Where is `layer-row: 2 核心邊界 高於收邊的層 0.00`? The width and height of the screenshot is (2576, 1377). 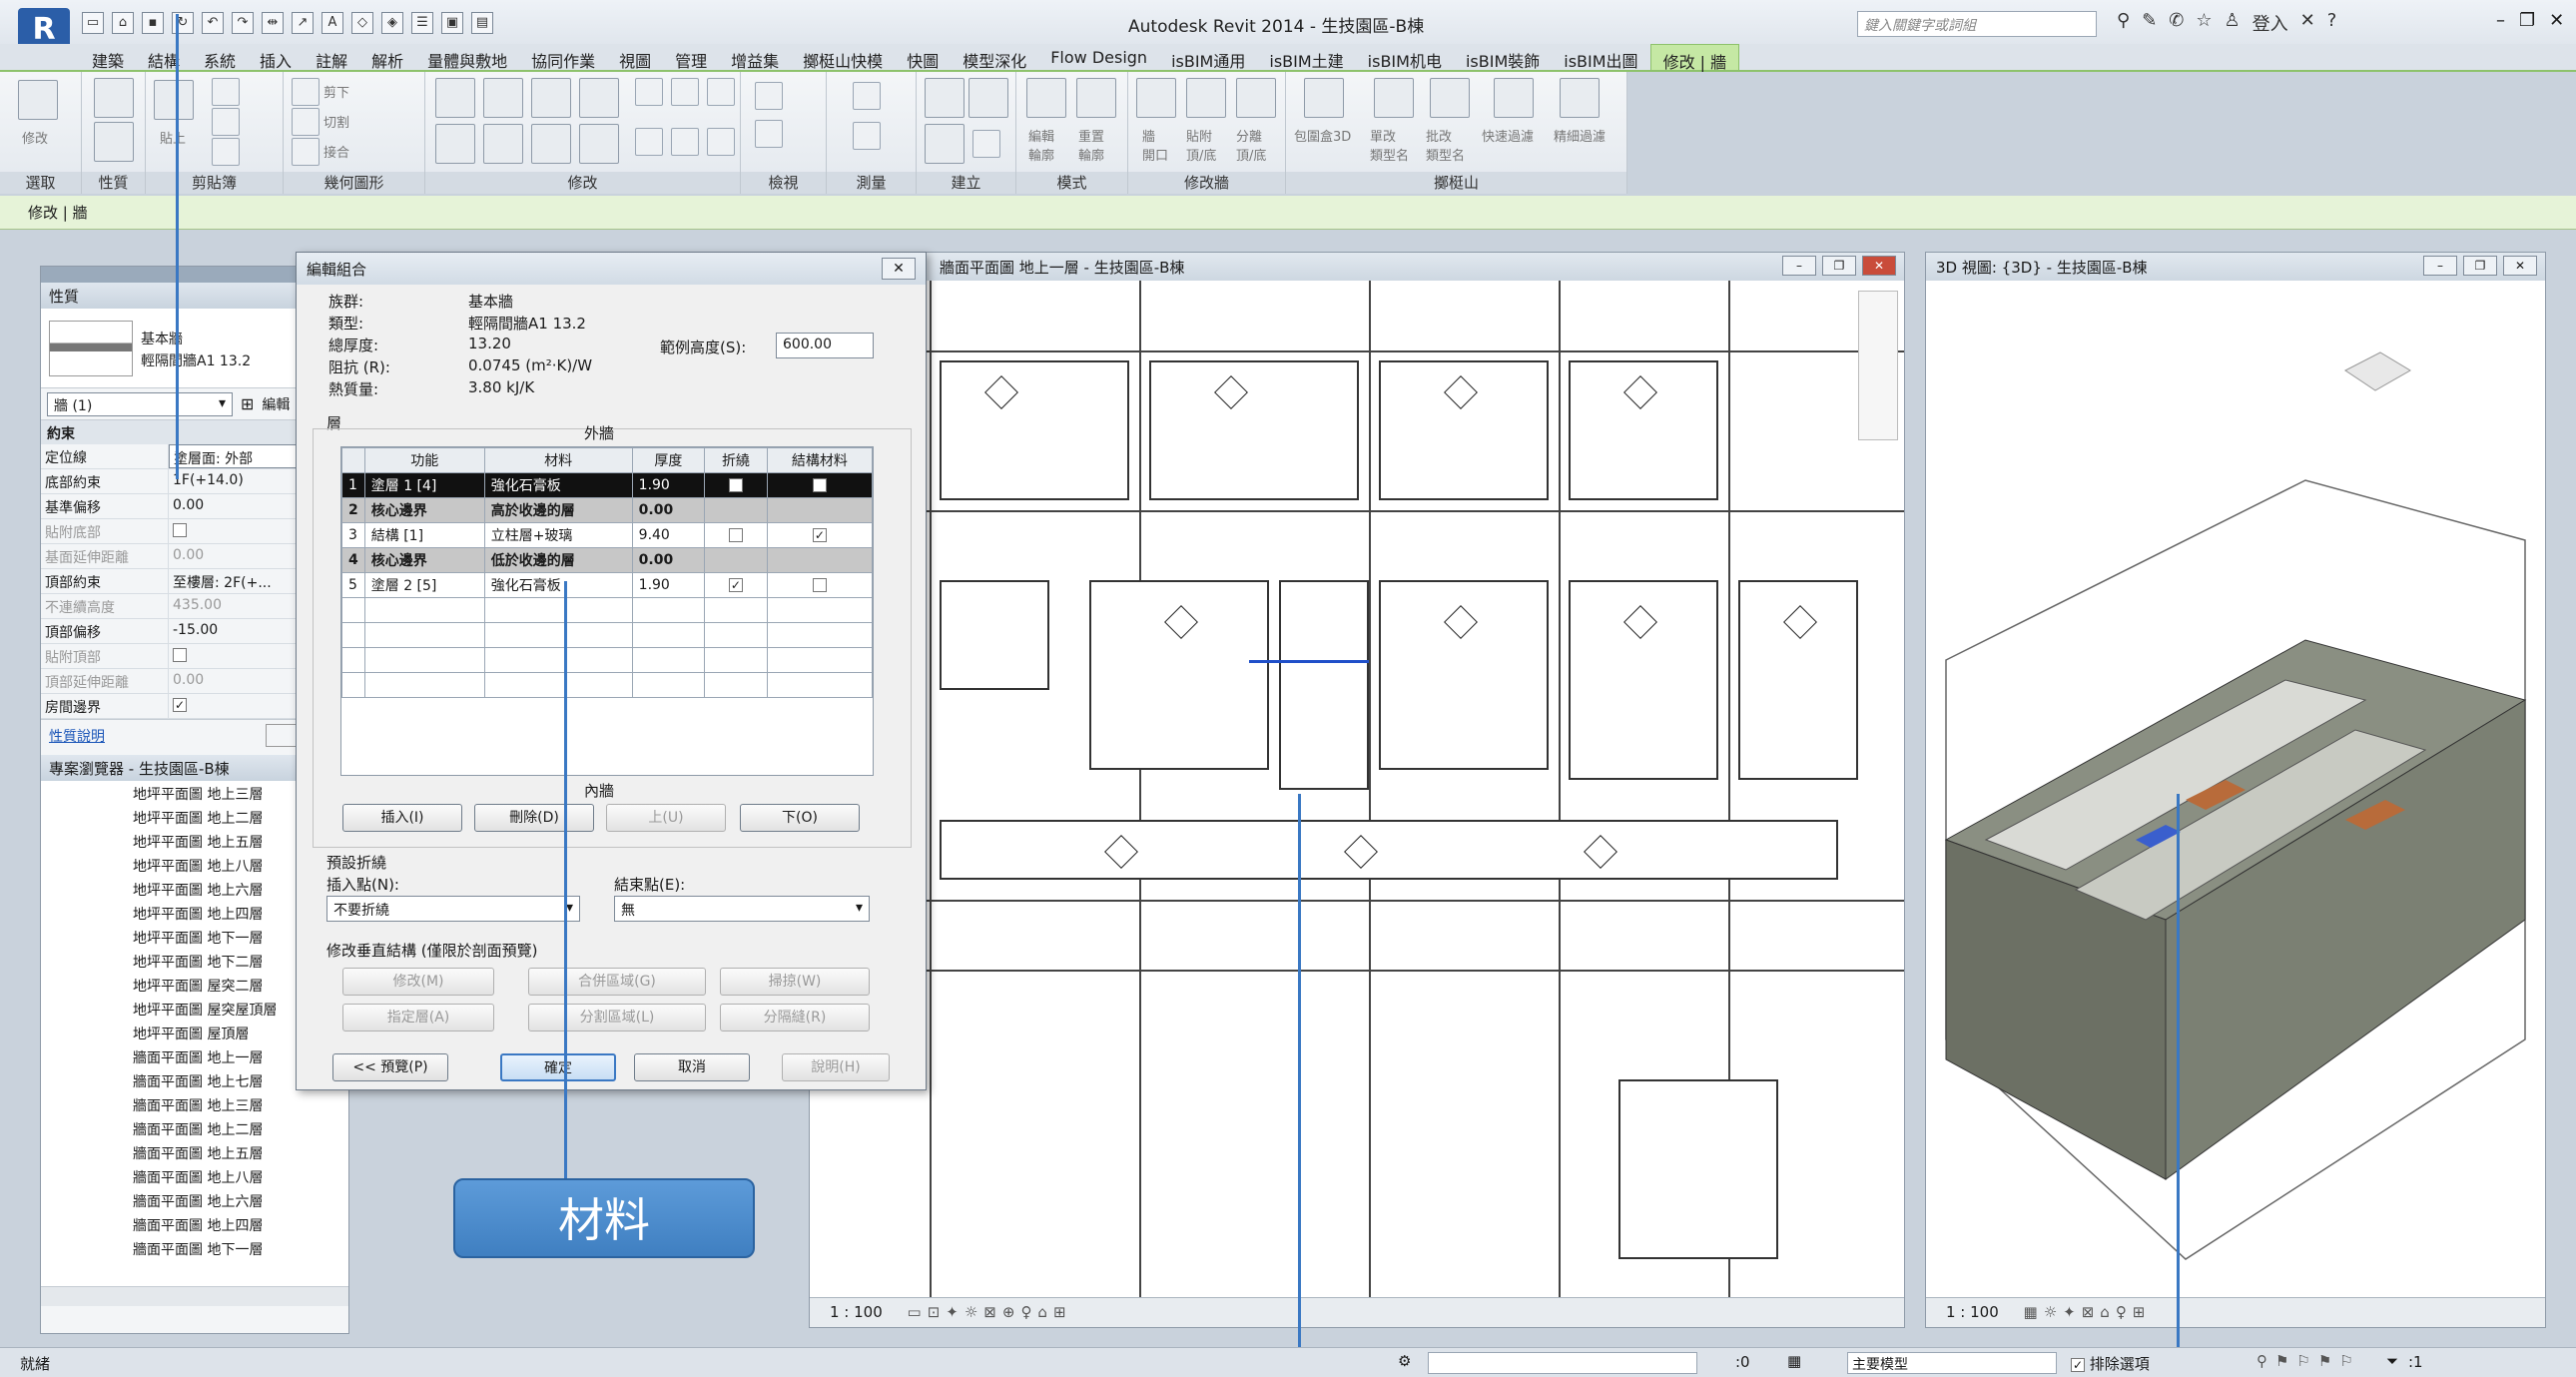
layer-row: 2 核心邊界 高於收邊的層 0.00 is located at coordinates (607, 510).